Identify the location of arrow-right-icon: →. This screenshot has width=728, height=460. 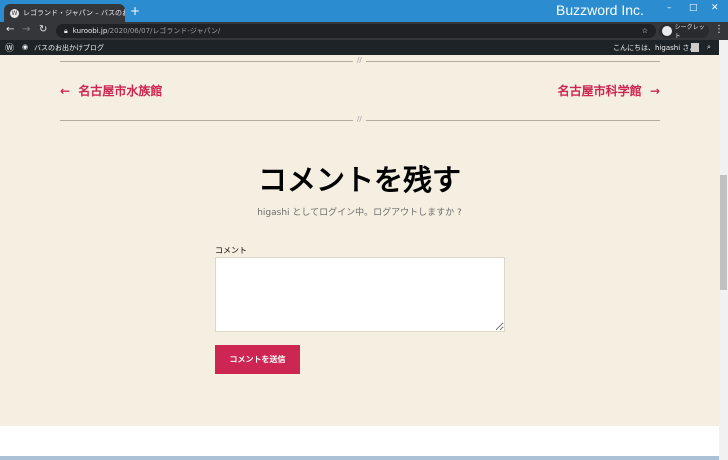
(654, 91).